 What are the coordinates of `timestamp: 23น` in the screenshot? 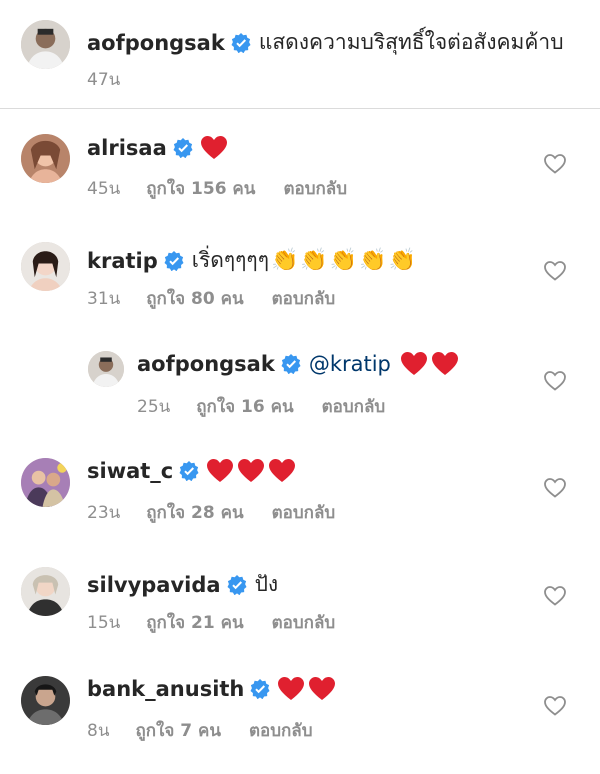 It's located at (104, 513).